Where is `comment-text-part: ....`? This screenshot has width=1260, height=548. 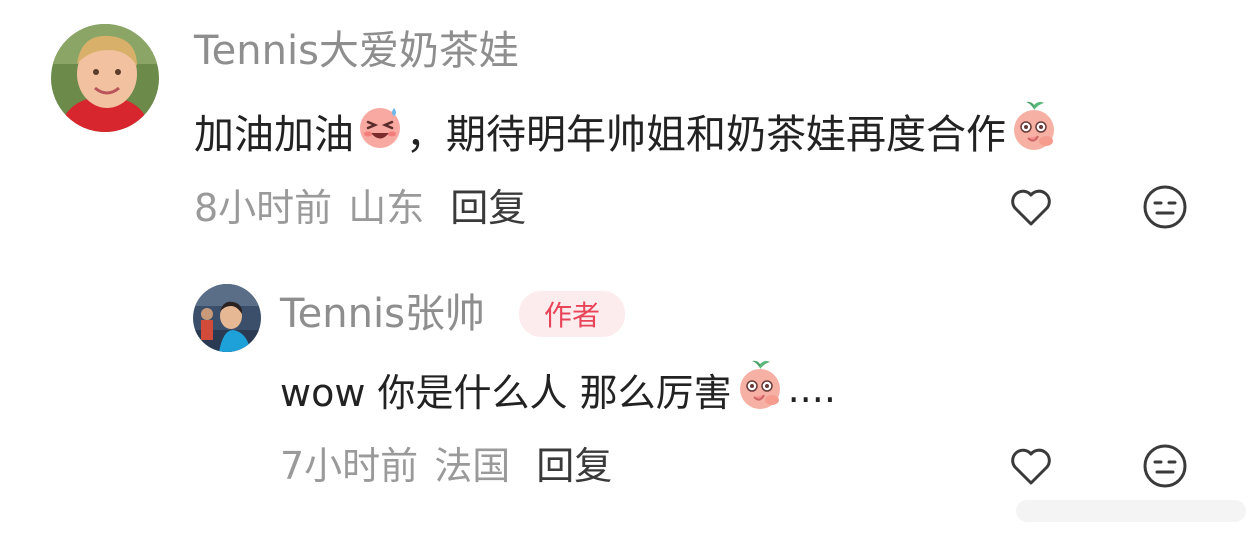
comment-text-part: .... is located at coordinates (811, 389).